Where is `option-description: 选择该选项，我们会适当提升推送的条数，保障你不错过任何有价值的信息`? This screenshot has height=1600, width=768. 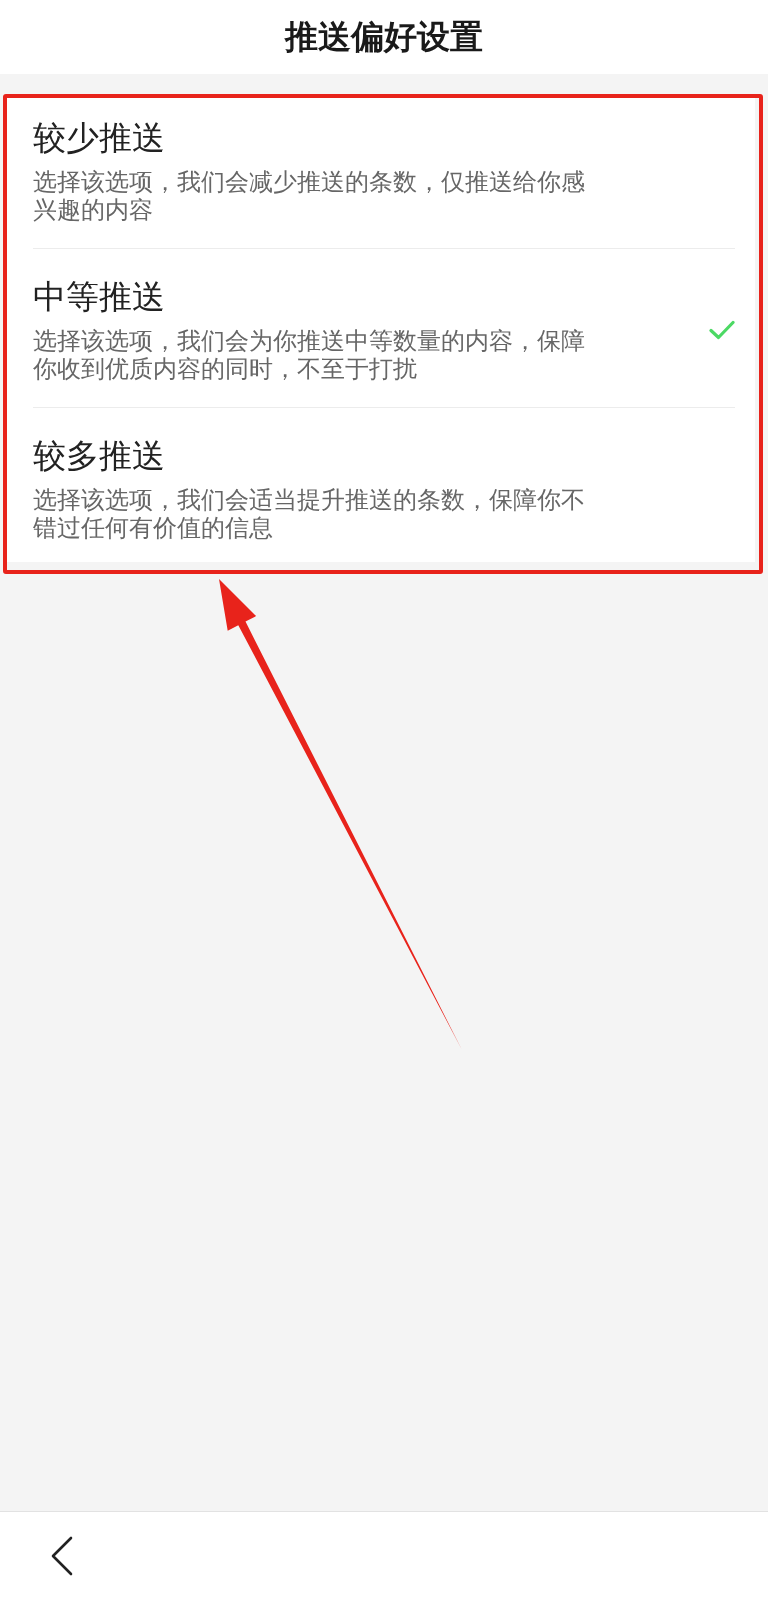
option-description: 选择该选项，我们会适当提升推送的条数，保障你不错过任何有价值的信息 is located at coordinates (309, 514).